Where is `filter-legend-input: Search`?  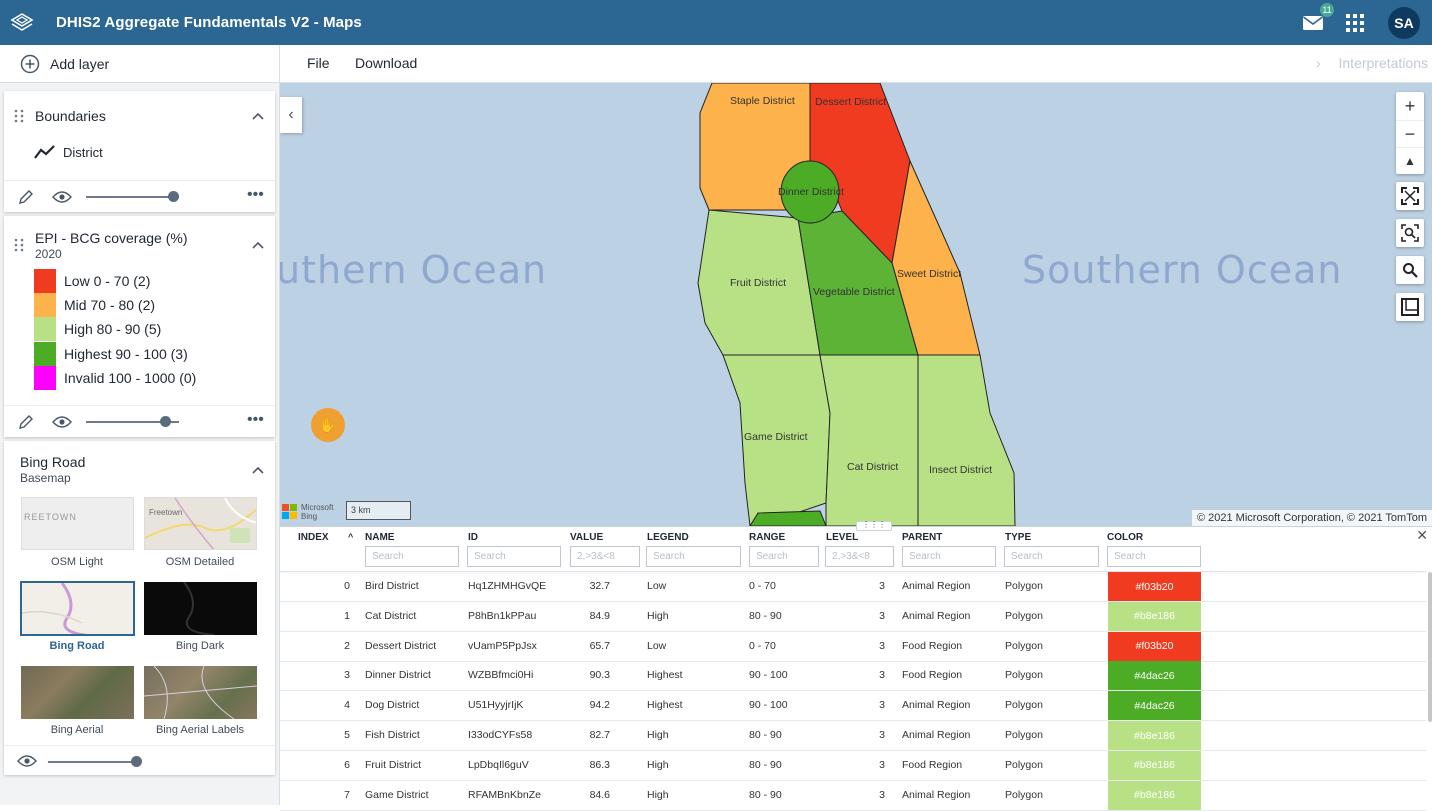
filter-legend-input: Search is located at coordinates (693, 556).